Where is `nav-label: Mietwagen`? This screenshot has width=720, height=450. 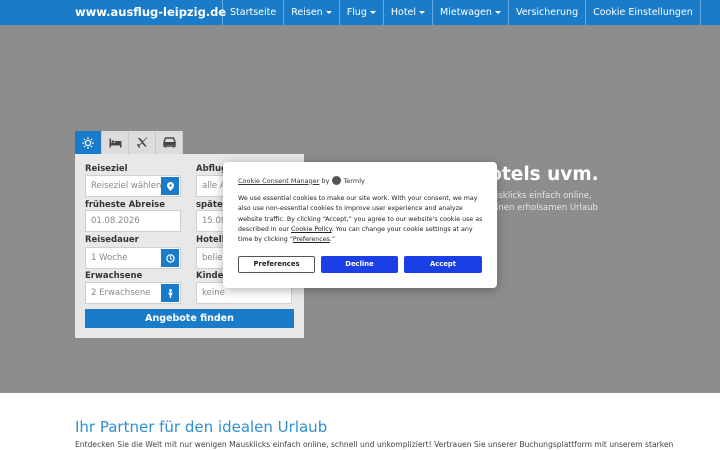 nav-label: Mietwagen is located at coordinates (466, 12).